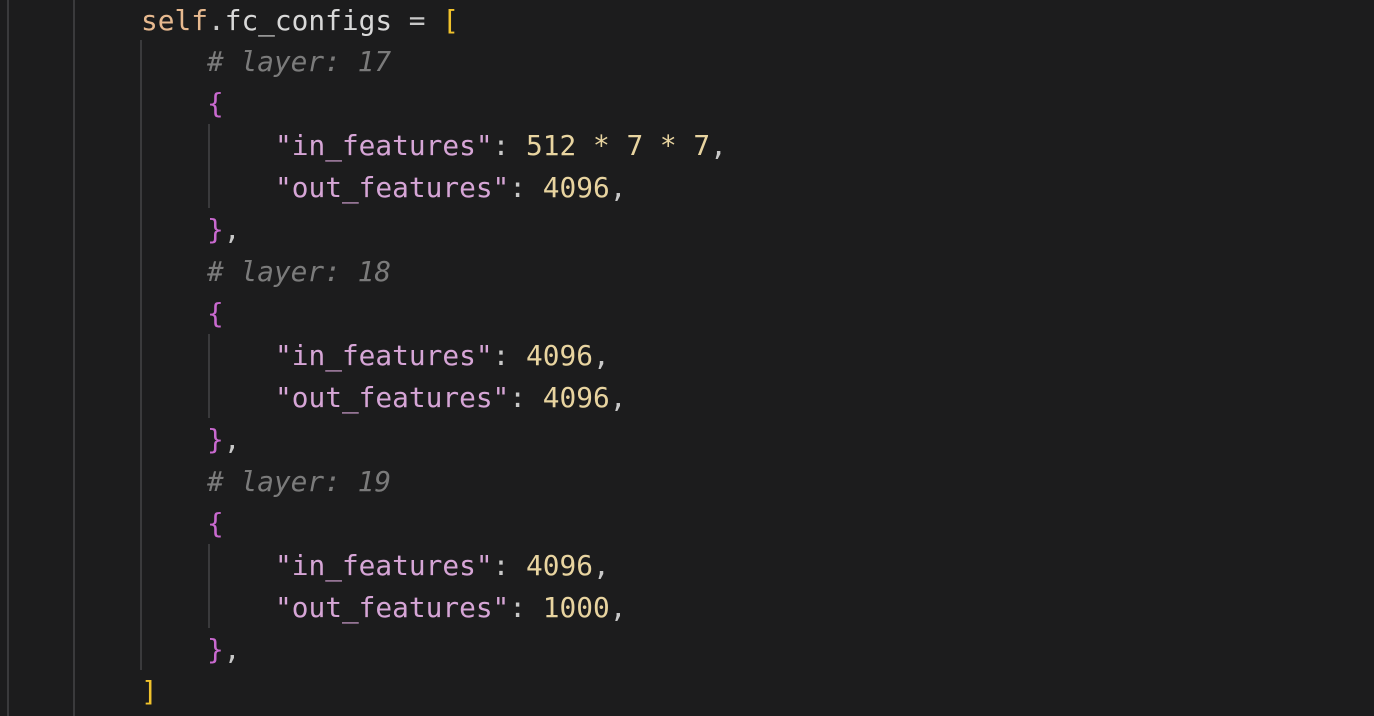 Image resolution: width=1374 pixels, height=716 pixels. I want to click on comment-text: # layer: 18, so click(299, 271).